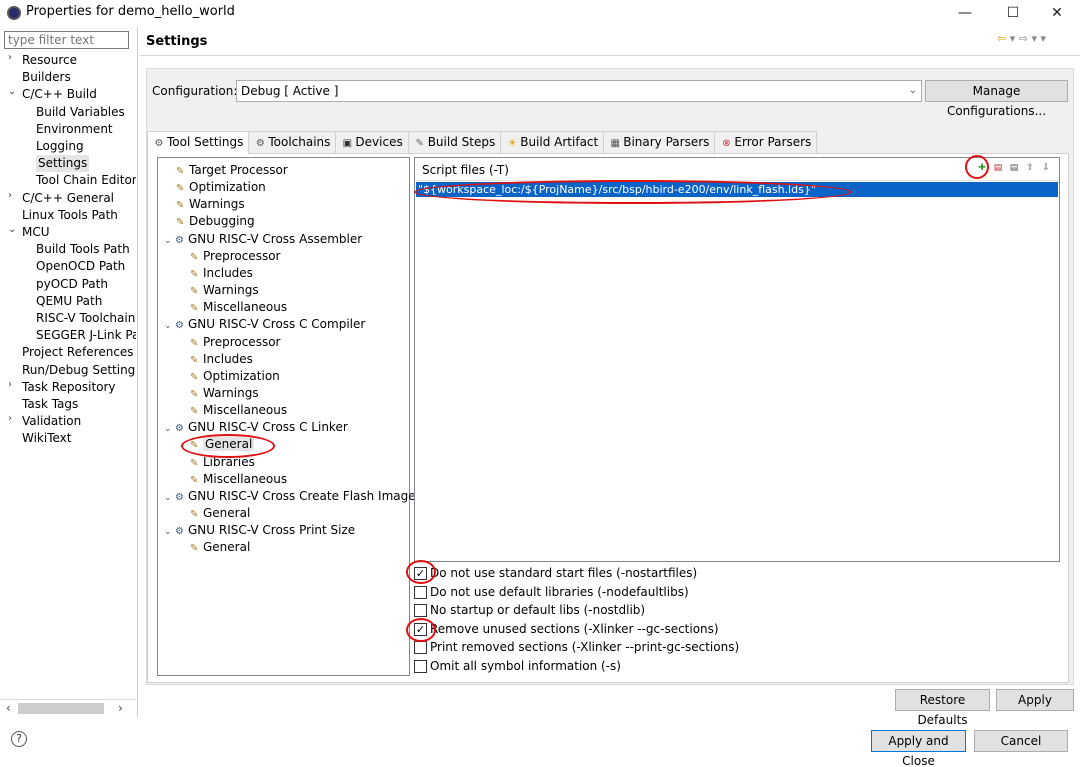 Image resolution: width=1080 pixels, height=767 pixels. I want to click on tree-item: ⌄ ⚙ GNU RISC-V Cross C Linker, so click(256, 427).